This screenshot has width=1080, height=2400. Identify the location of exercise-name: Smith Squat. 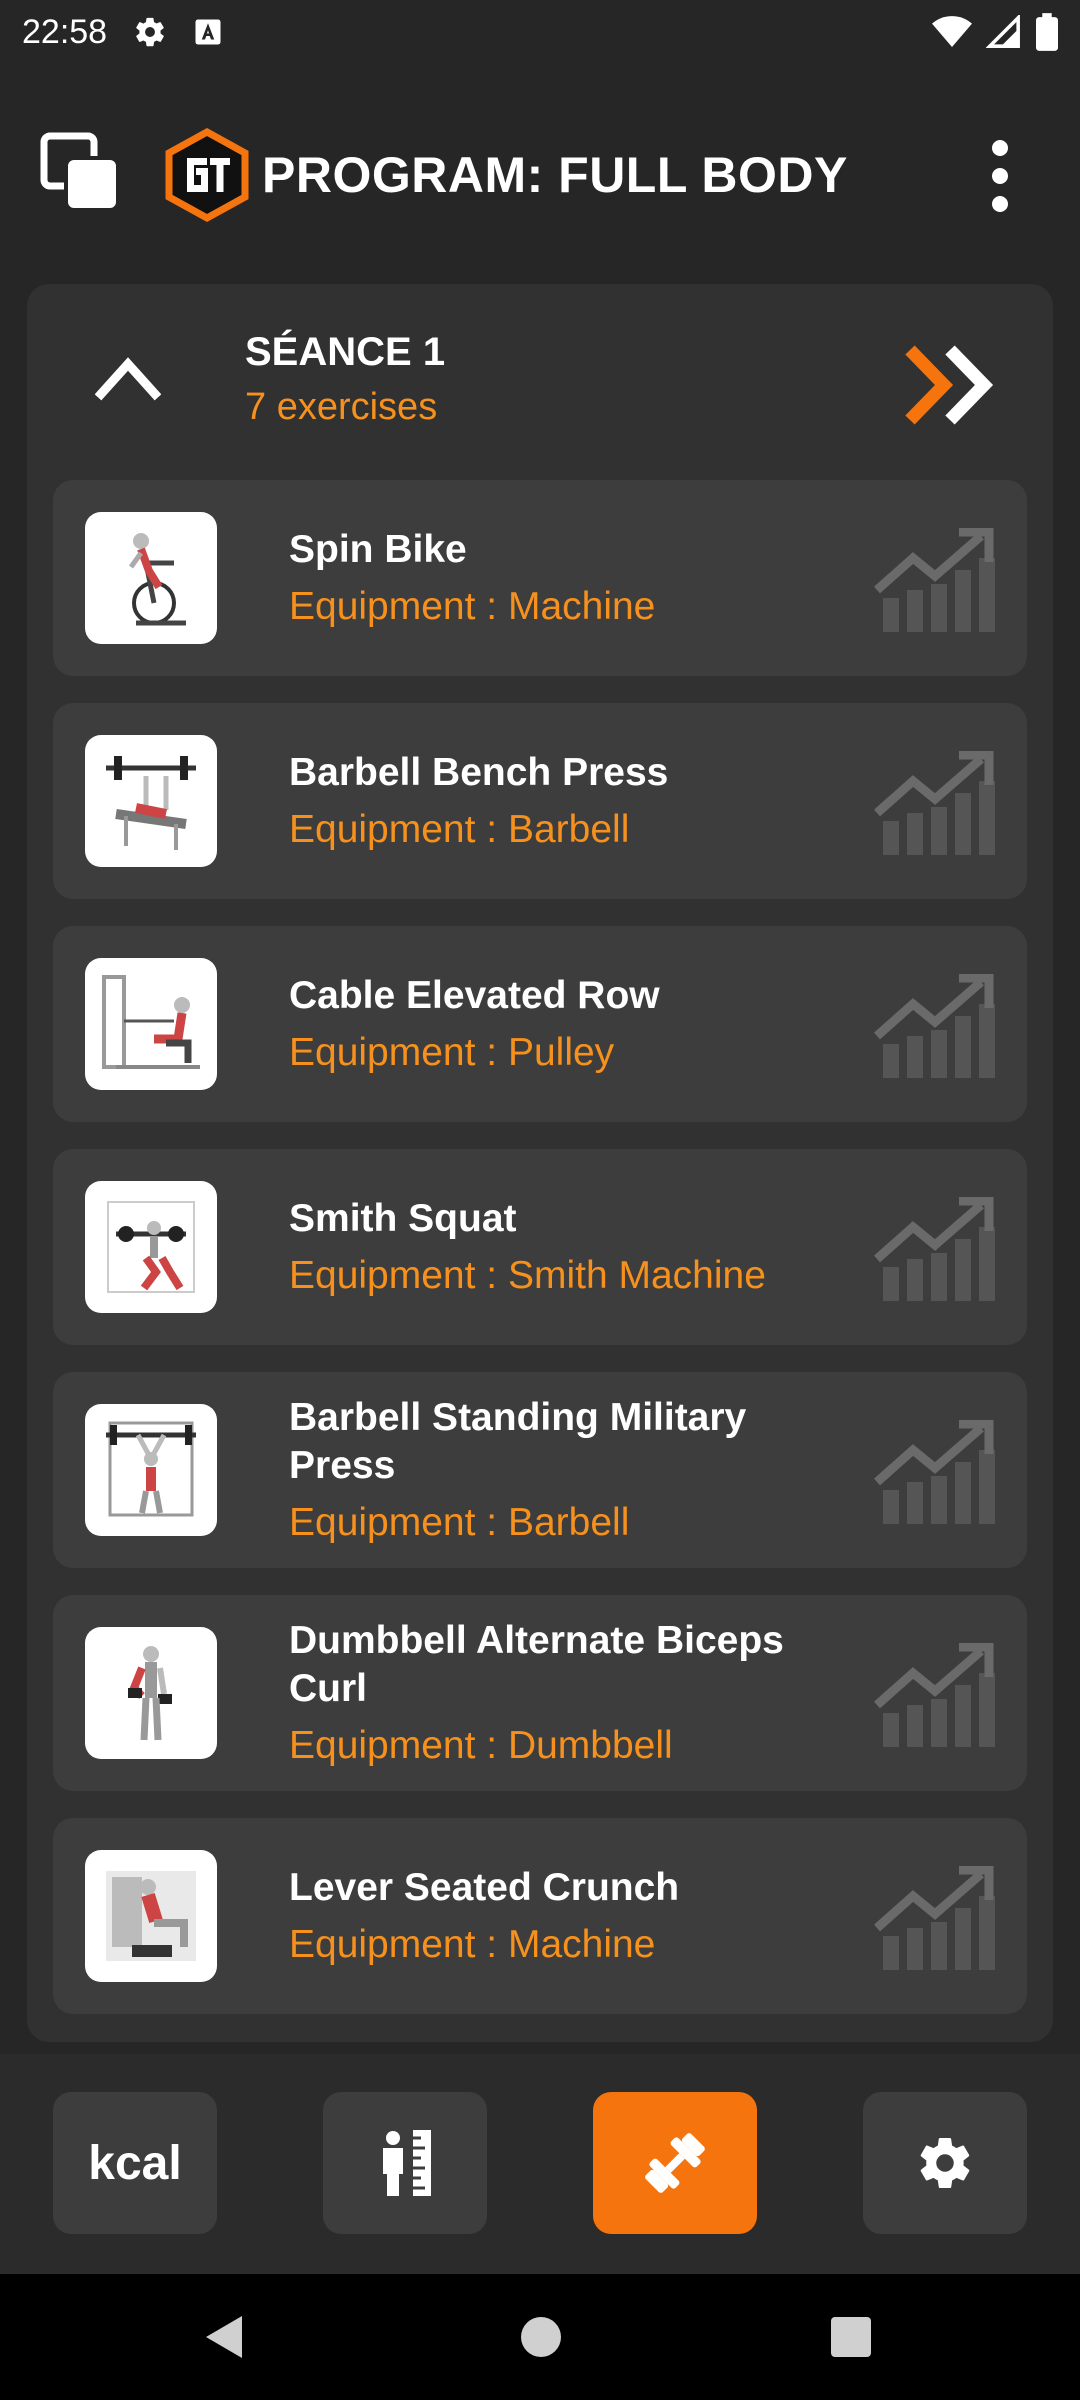
(403, 1218).